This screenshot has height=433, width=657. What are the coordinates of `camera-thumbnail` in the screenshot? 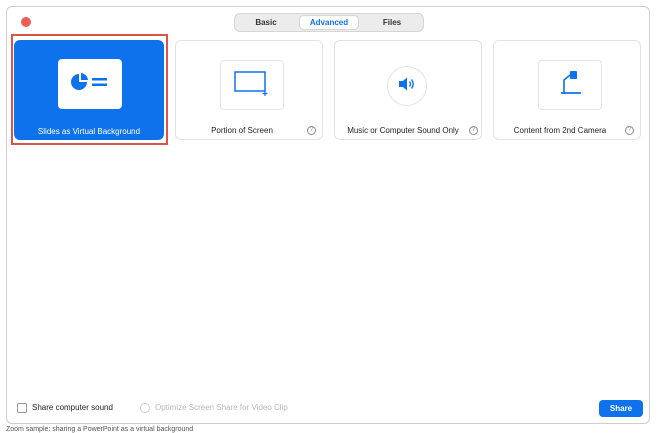 It's located at (570, 85).